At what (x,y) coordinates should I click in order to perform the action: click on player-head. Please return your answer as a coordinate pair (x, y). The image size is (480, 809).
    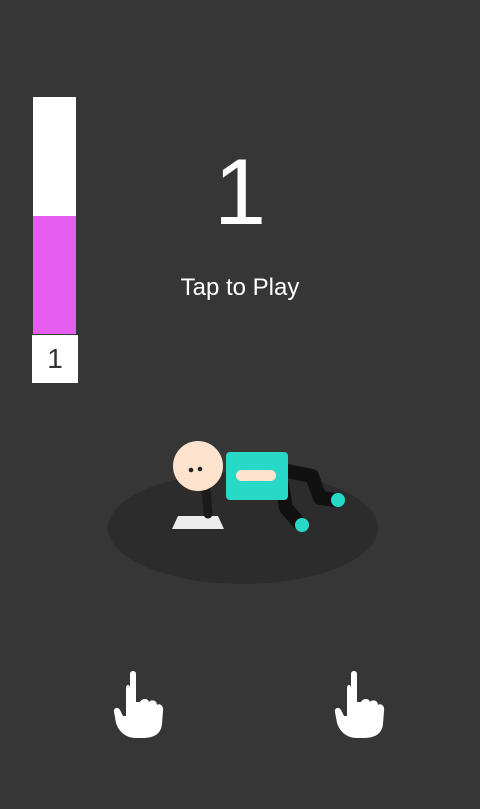
    Looking at the image, I should click on (198, 466).